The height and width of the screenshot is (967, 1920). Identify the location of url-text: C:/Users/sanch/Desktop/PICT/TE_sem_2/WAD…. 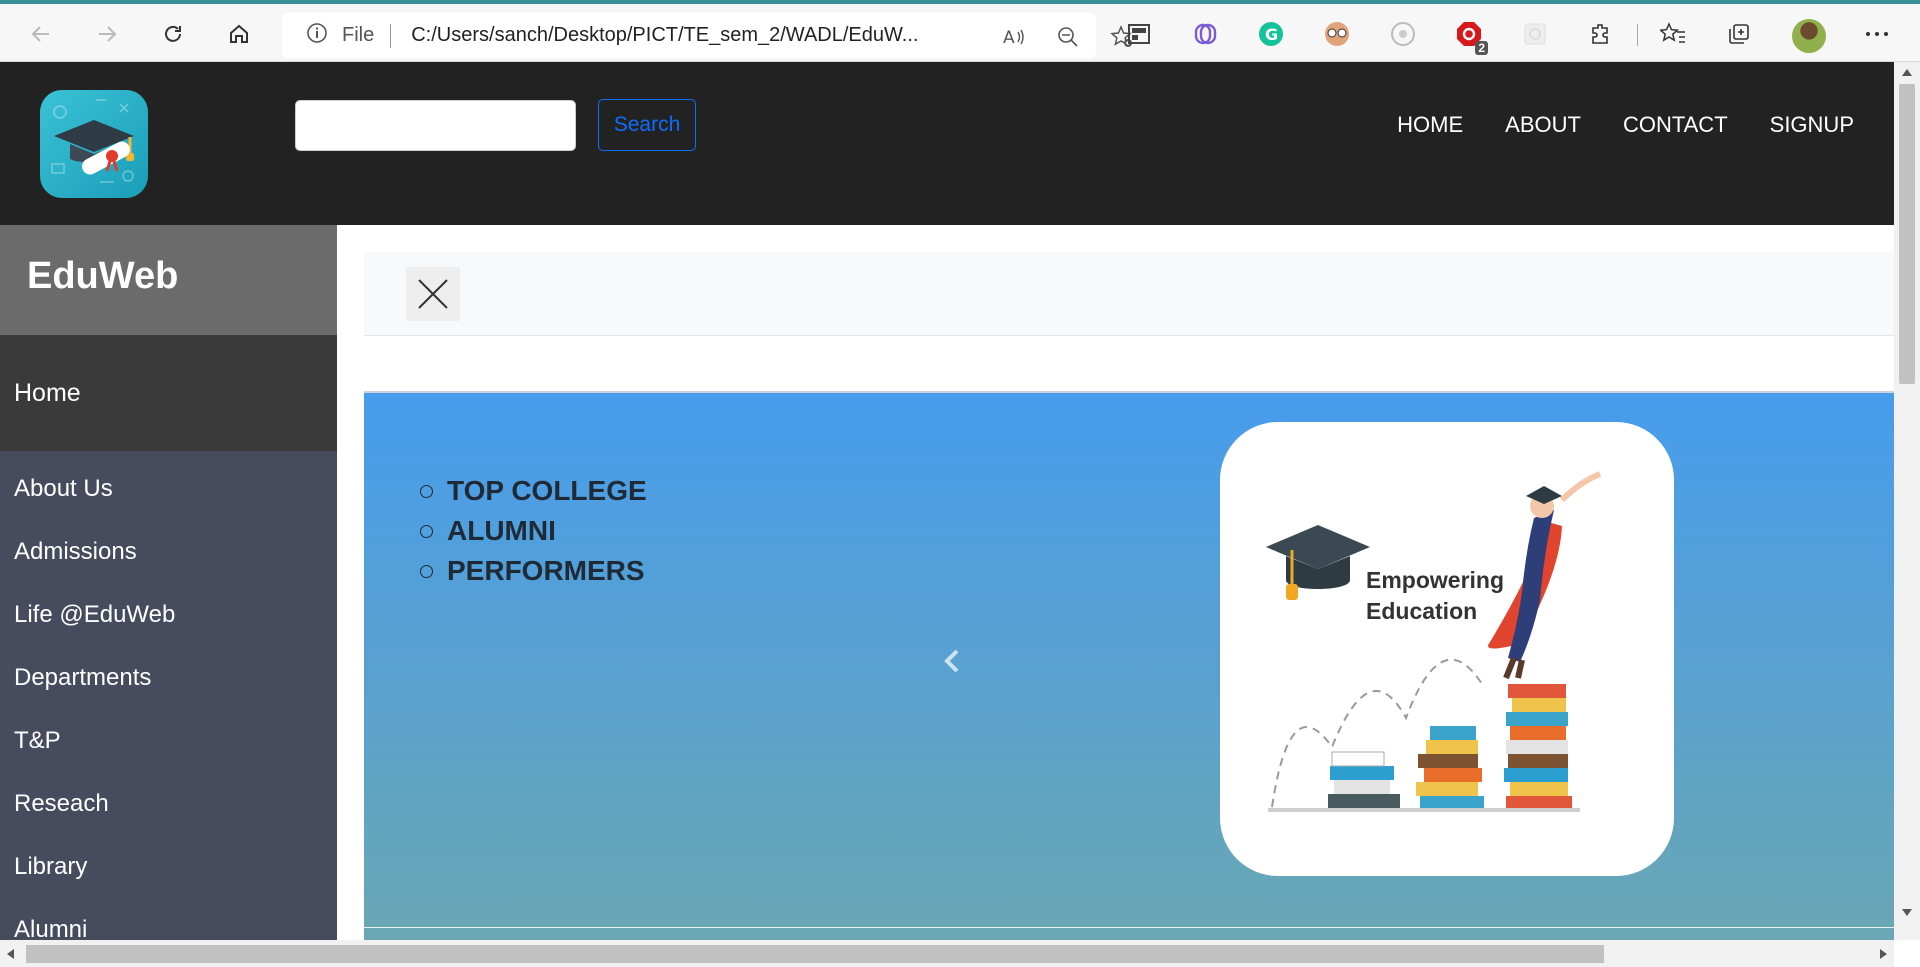
(671, 35).